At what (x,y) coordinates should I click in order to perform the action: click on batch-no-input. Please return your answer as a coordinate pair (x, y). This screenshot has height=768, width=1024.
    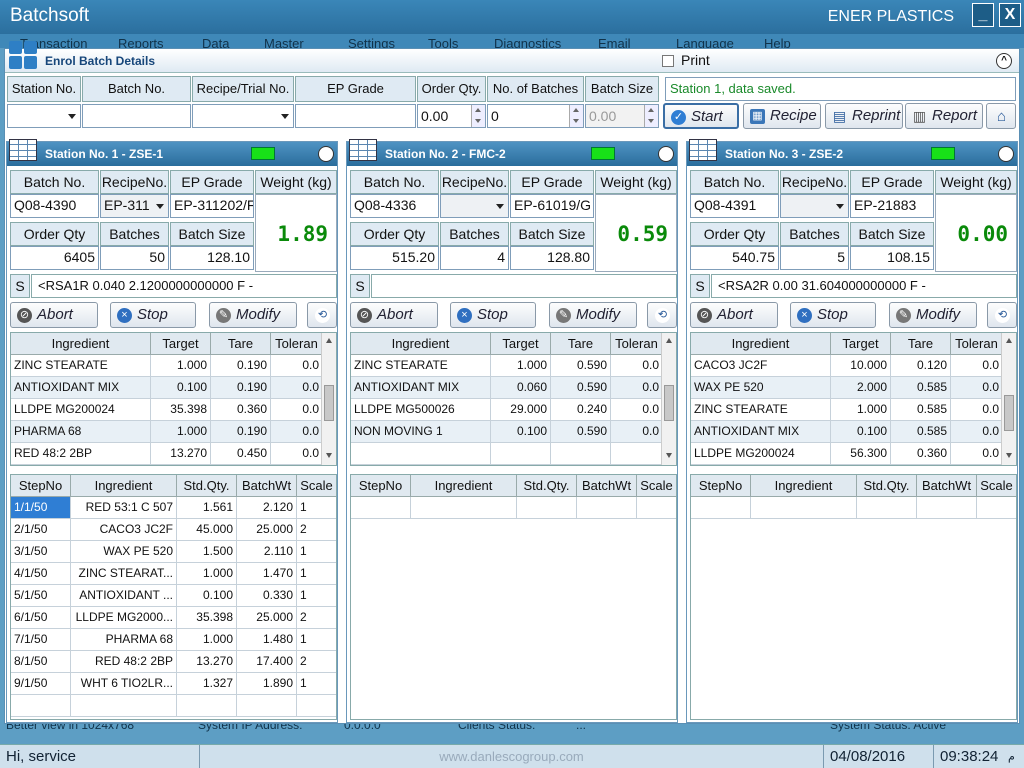
    Looking at the image, I should click on (136, 116).